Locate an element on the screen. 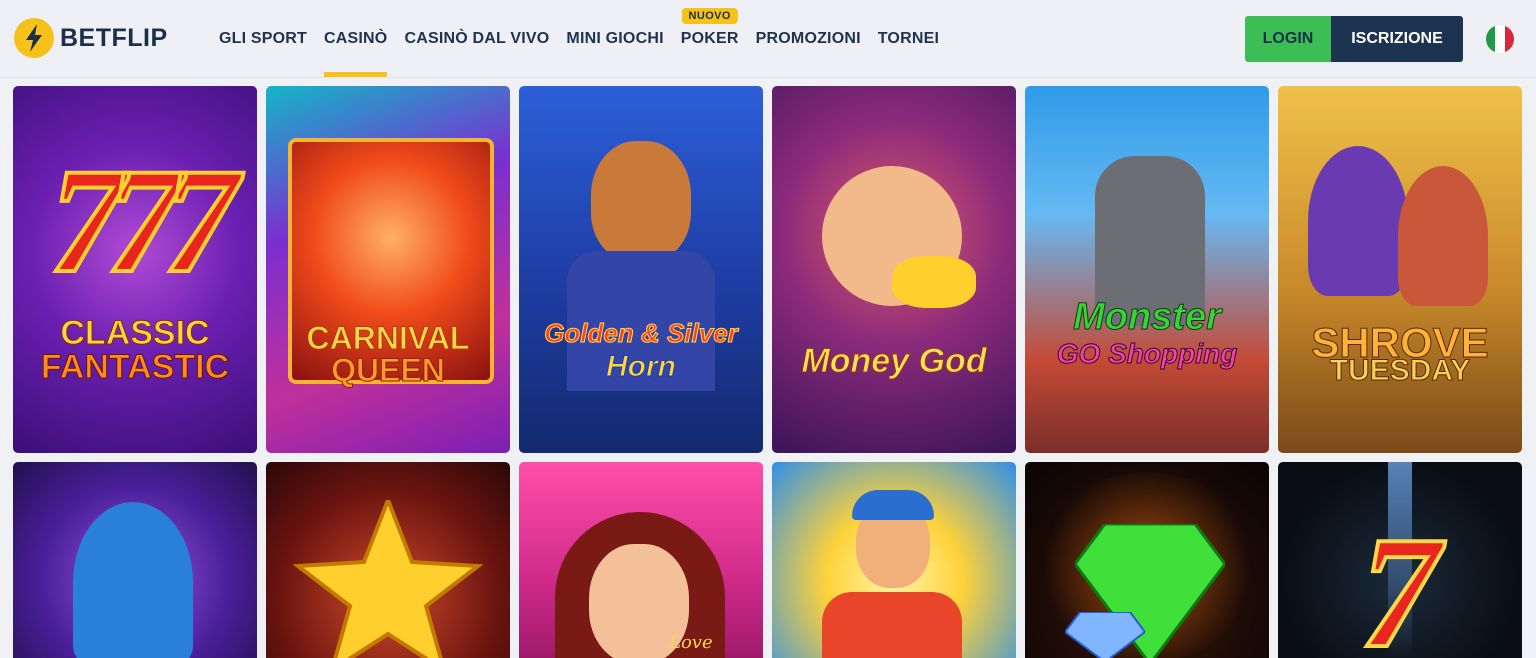 The width and height of the screenshot is (1536, 658). character-shirt is located at coordinates (892, 625).